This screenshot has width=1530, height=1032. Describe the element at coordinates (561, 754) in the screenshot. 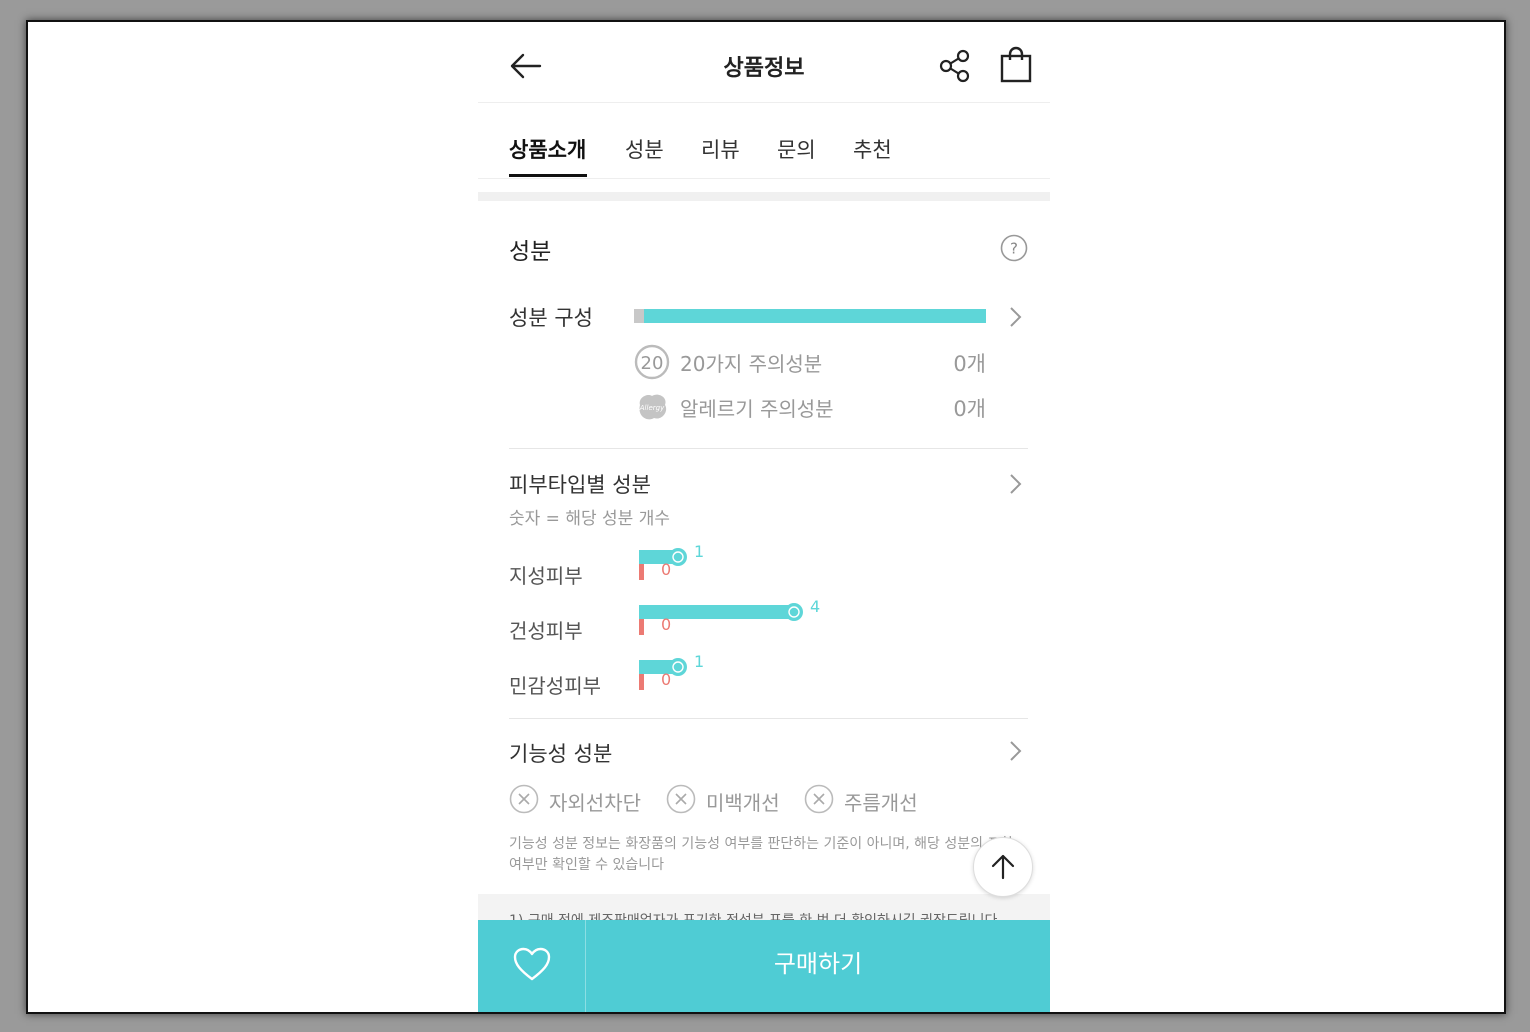

I see `functional-title: 기능성 성분` at that location.